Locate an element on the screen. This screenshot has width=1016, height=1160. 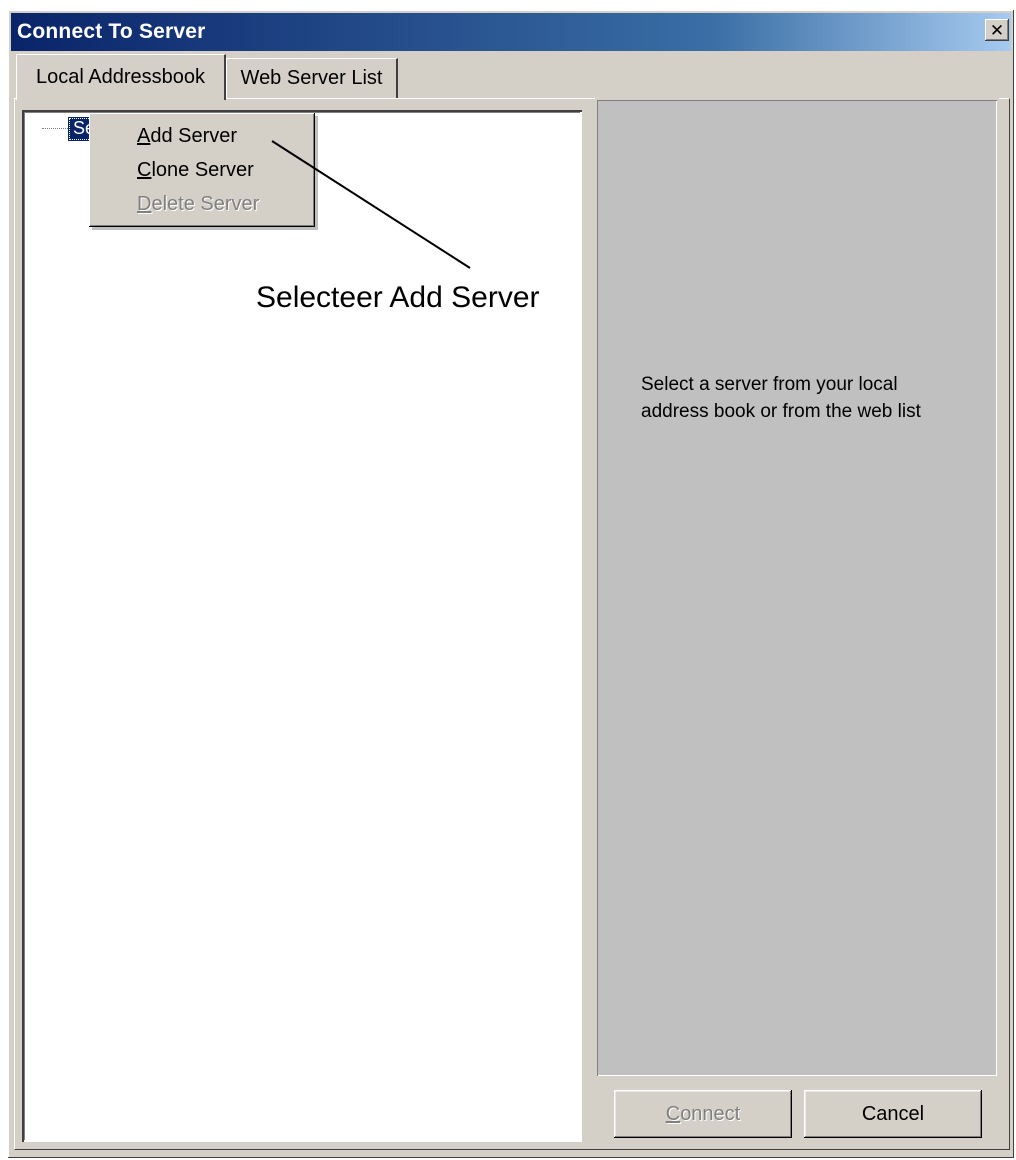
annotation-label: Selecteer Add Server is located at coordinates (398, 297).